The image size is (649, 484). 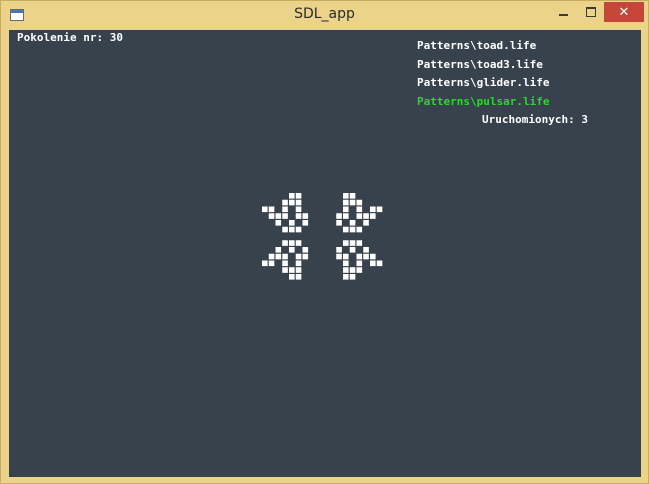 I want to click on close-button: ✕, so click(x=624, y=12).